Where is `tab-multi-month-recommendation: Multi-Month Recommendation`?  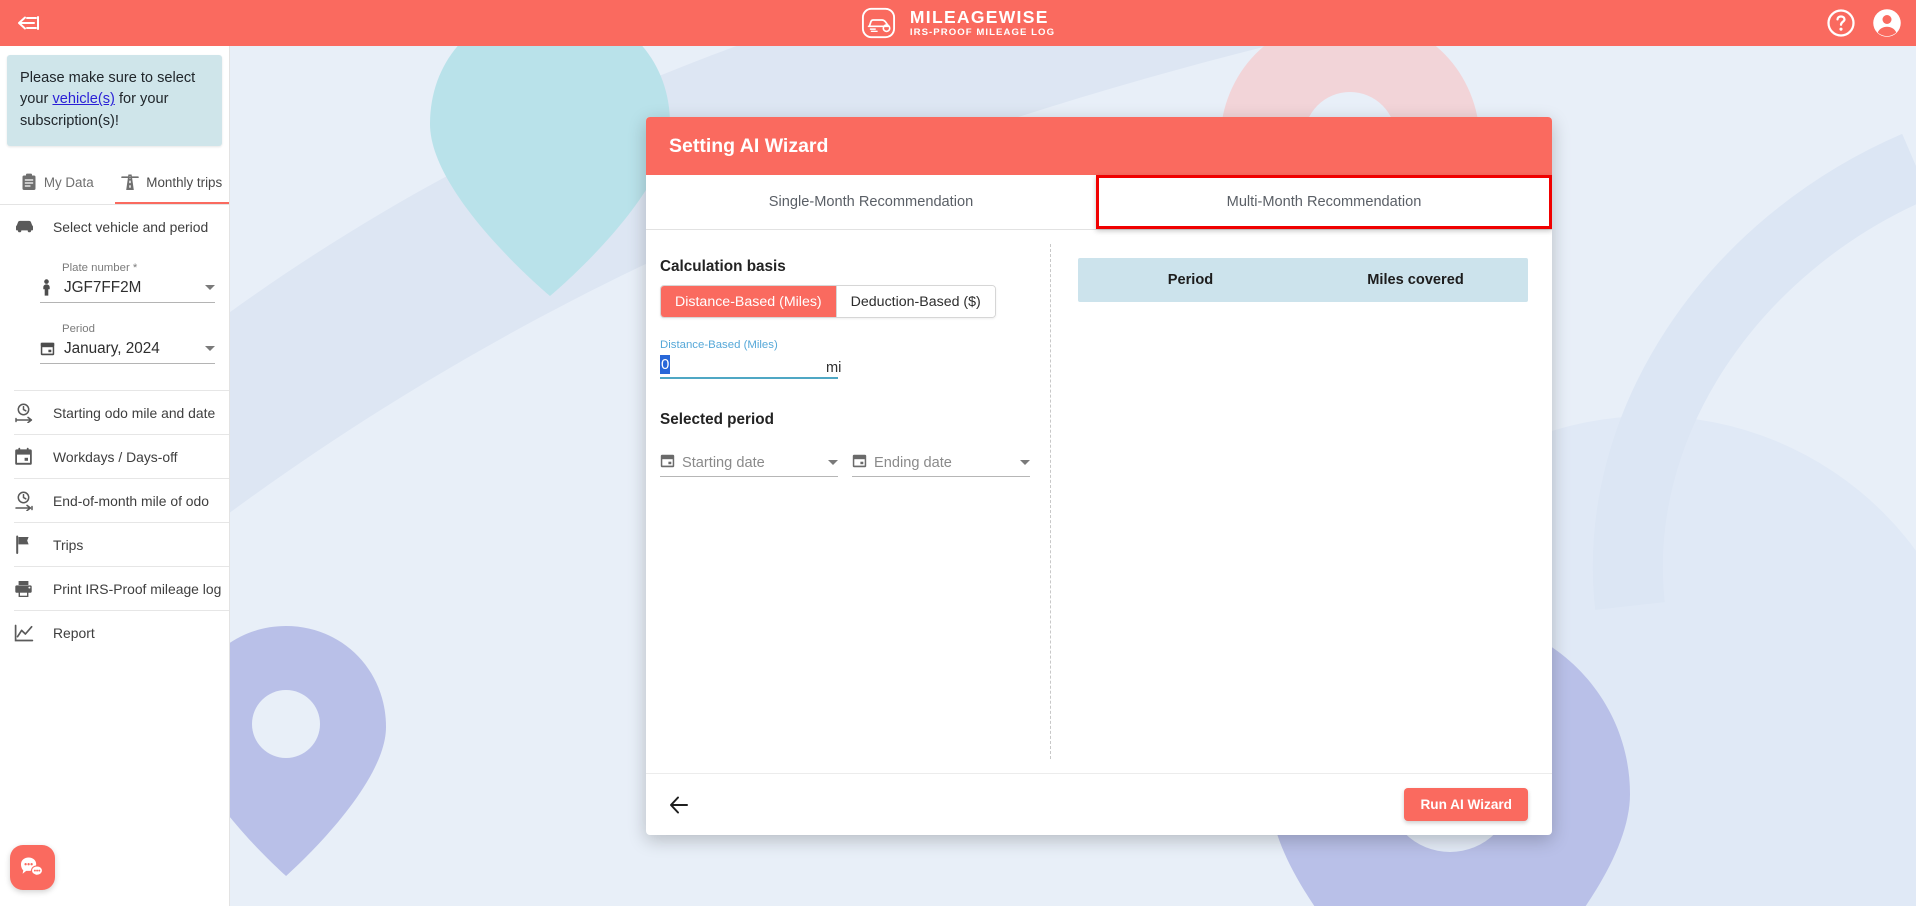
tab-multi-month-recommendation: Multi-Month Recommendation is located at coordinates (1324, 202).